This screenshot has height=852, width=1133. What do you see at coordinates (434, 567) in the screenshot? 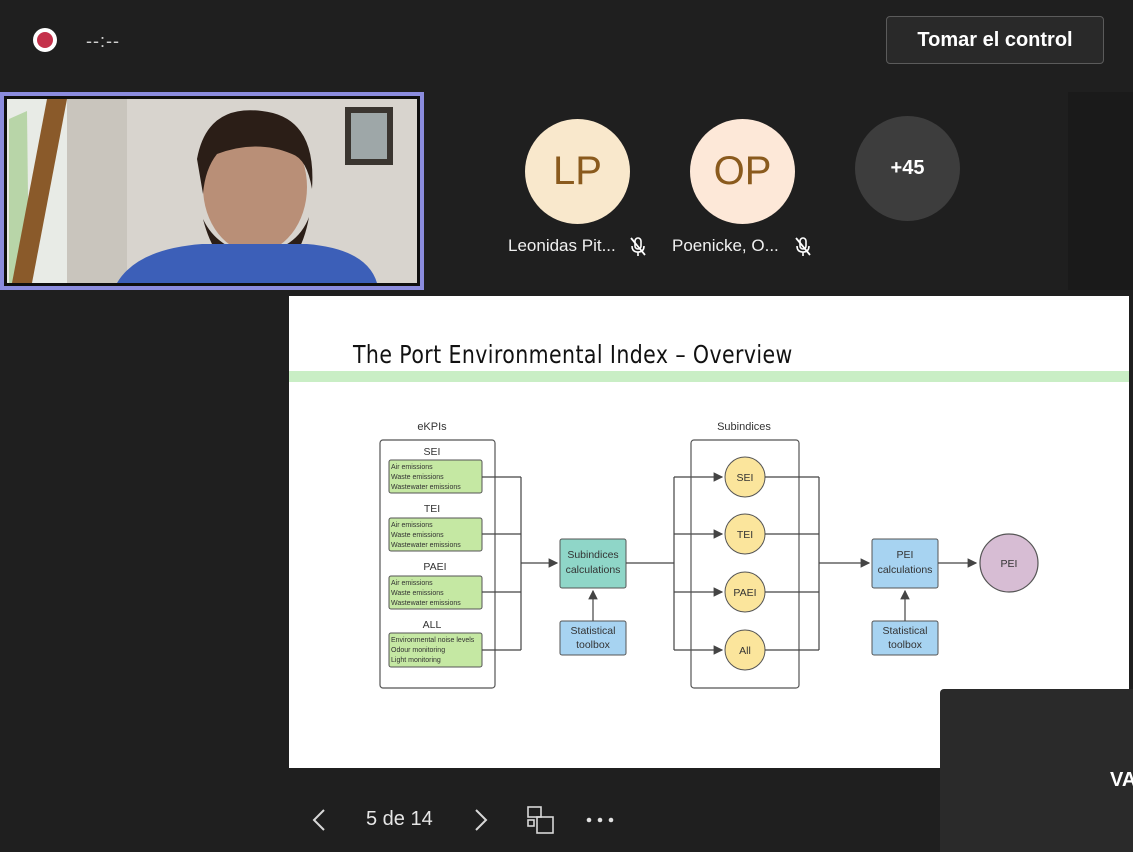
I see `group-name-paei: PAEI` at bounding box center [434, 567].